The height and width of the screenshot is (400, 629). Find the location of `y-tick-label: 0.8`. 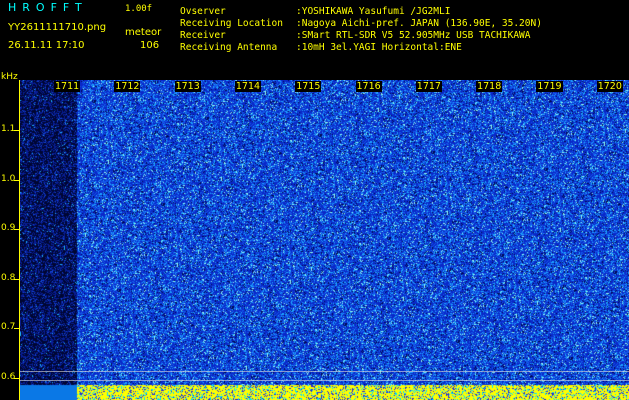

y-tick-label: 0.8 is located at coordinates (8, 277).